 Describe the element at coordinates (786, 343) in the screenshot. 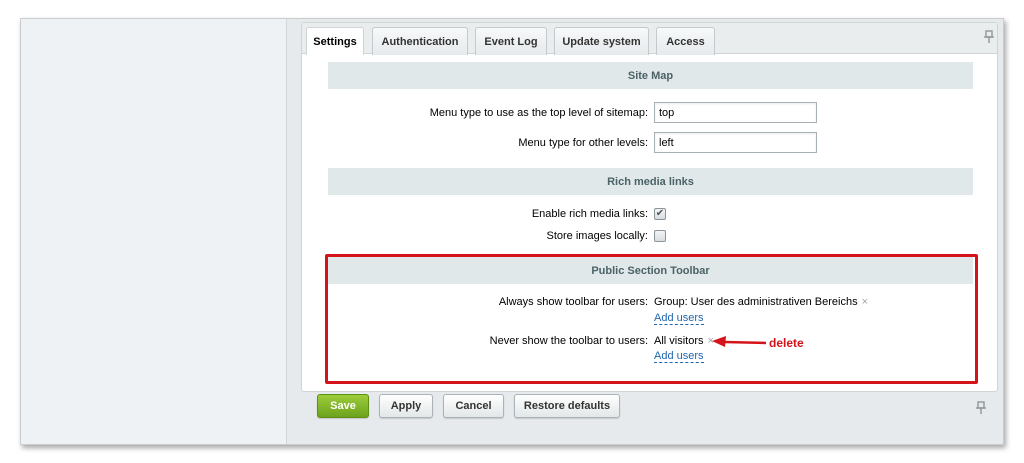

I see `annotation-delete-label: delete` at that location.